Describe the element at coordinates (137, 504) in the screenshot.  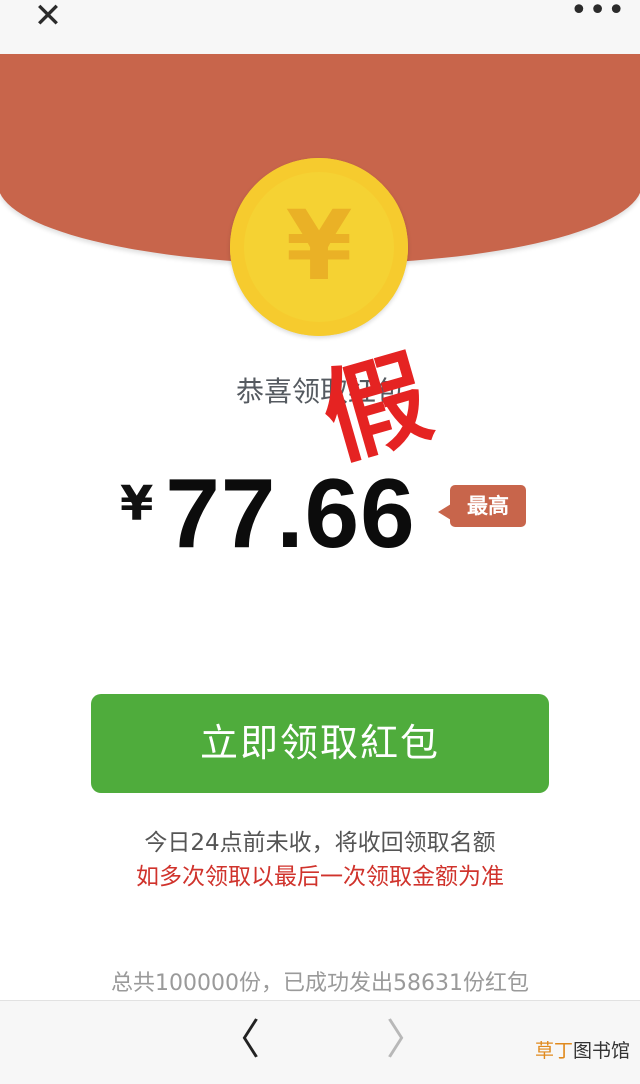
I see `currency-symbol: ¥` at that location.